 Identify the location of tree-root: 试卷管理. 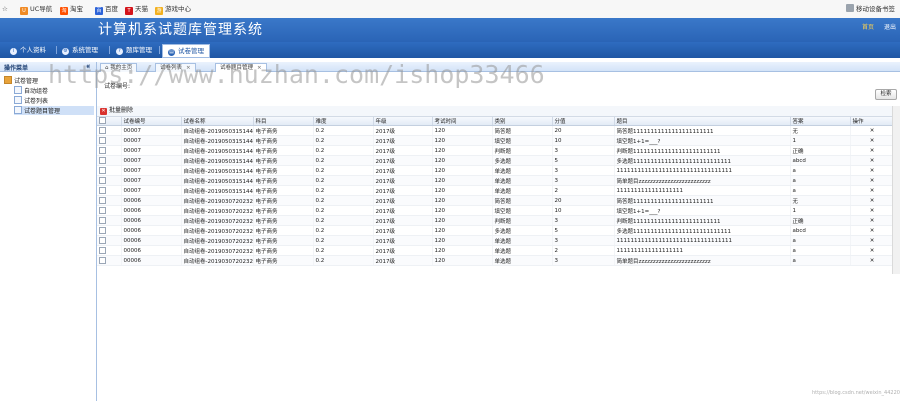
(21, 80).